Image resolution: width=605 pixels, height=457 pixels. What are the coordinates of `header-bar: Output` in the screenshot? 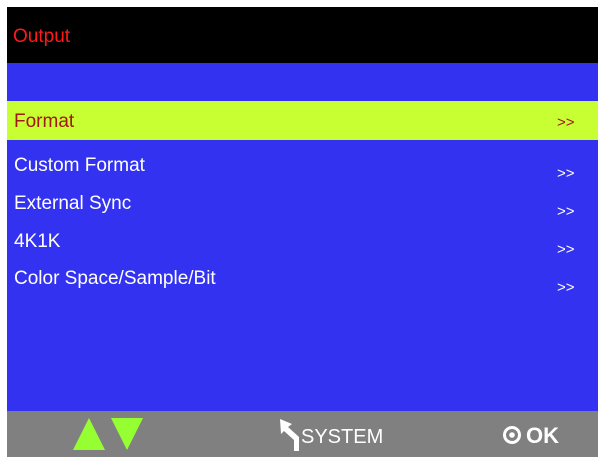 It's located at (302, 35).